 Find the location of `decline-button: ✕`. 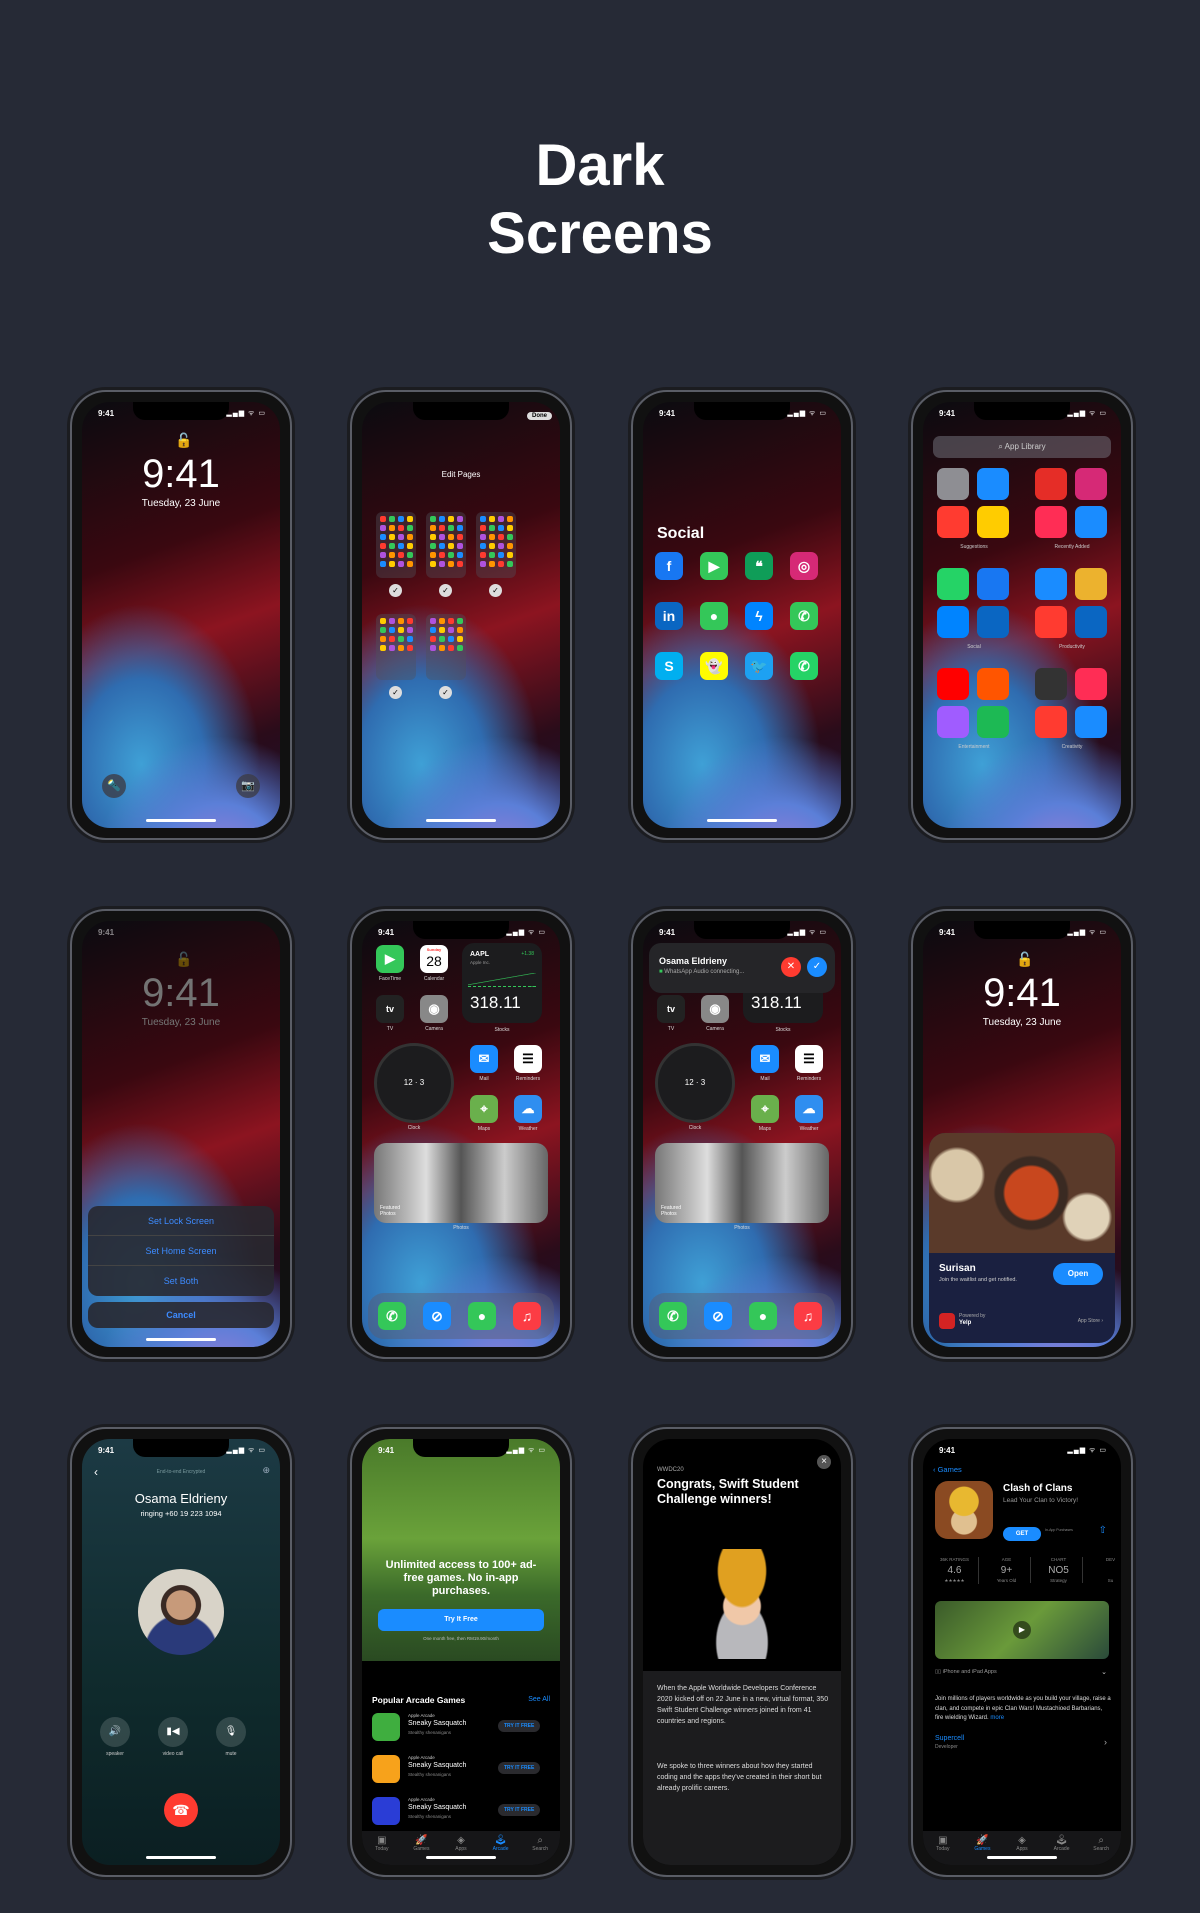

decline-button: ✕ is located at coordinates (791, 967).